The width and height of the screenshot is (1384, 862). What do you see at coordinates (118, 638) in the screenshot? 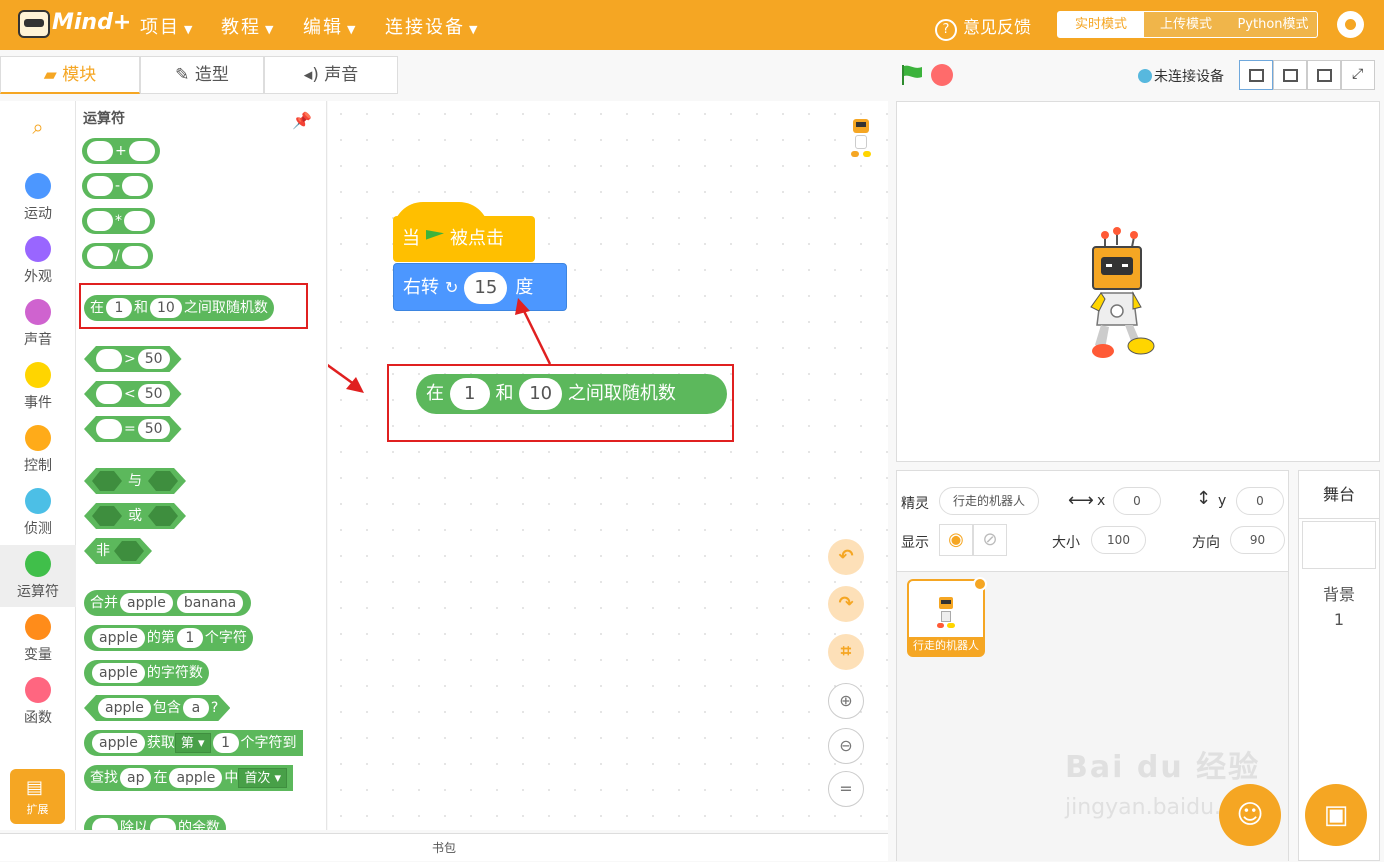
I see `letter-str-slot: apple` at bounding box center [118, 638].